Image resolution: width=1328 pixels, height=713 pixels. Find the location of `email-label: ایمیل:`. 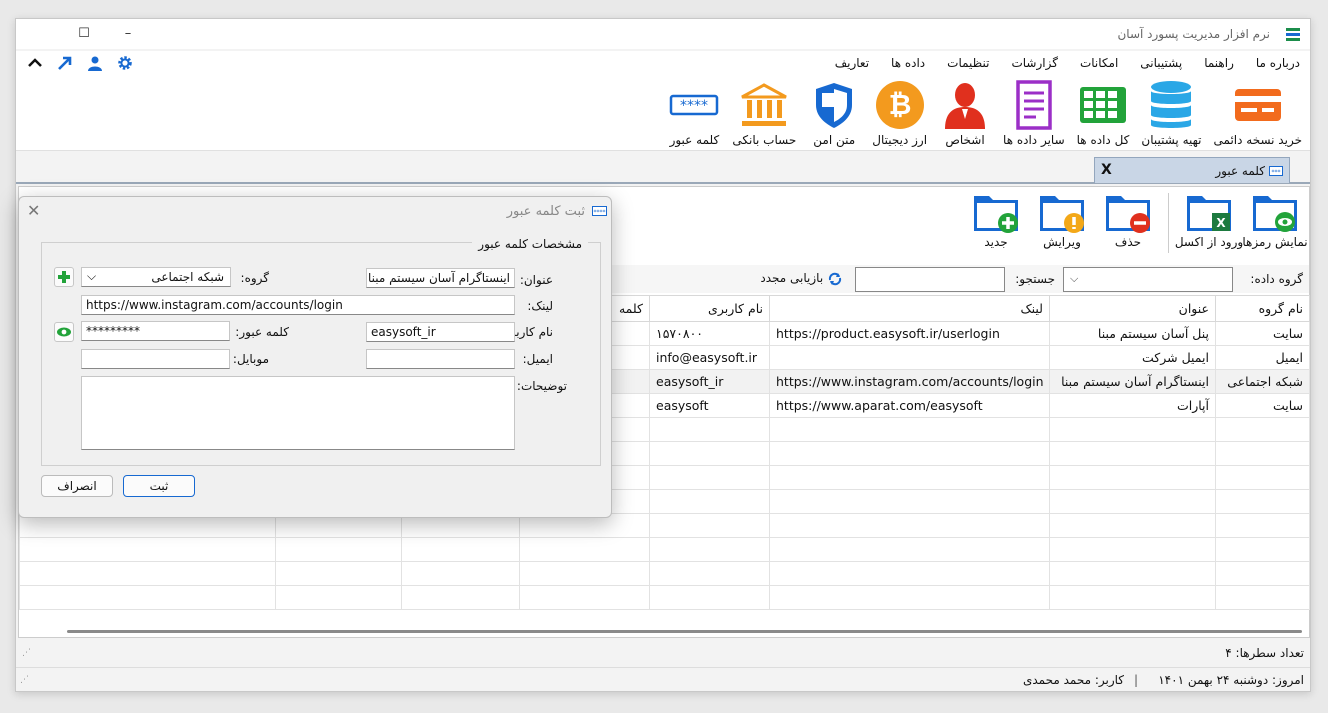

email-label: ایمیل: is located at coordinates (537, 359).